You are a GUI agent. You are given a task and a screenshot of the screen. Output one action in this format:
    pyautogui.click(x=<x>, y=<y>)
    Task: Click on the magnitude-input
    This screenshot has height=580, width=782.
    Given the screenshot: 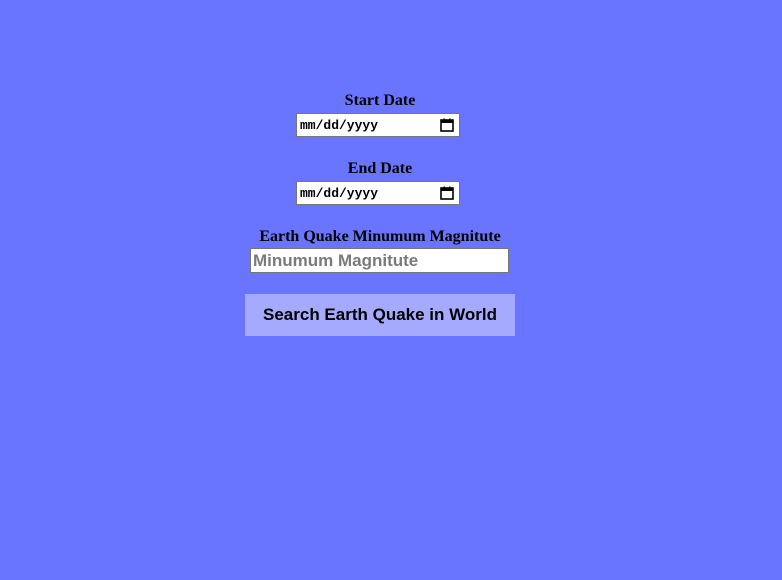 What is the action you would take?
    pyautogui.click(x=379, y=260)
    